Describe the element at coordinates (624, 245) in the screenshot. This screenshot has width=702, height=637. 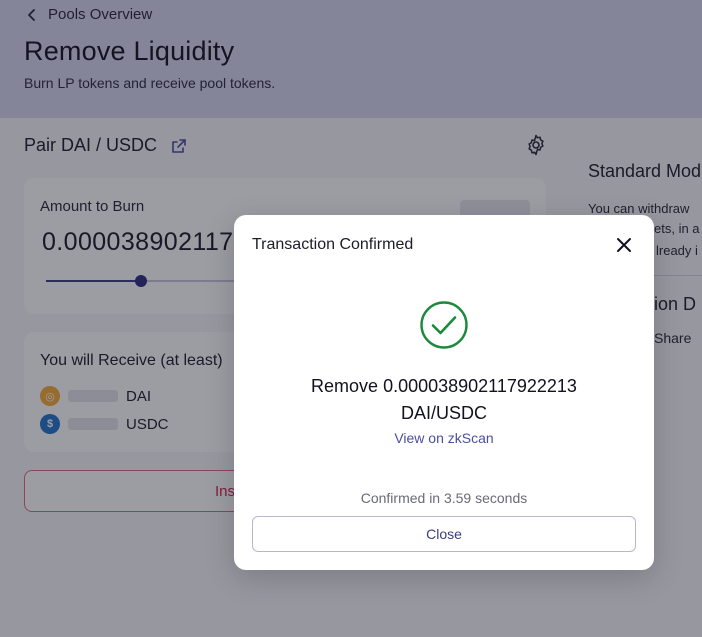
I see `close-icon` at that location.